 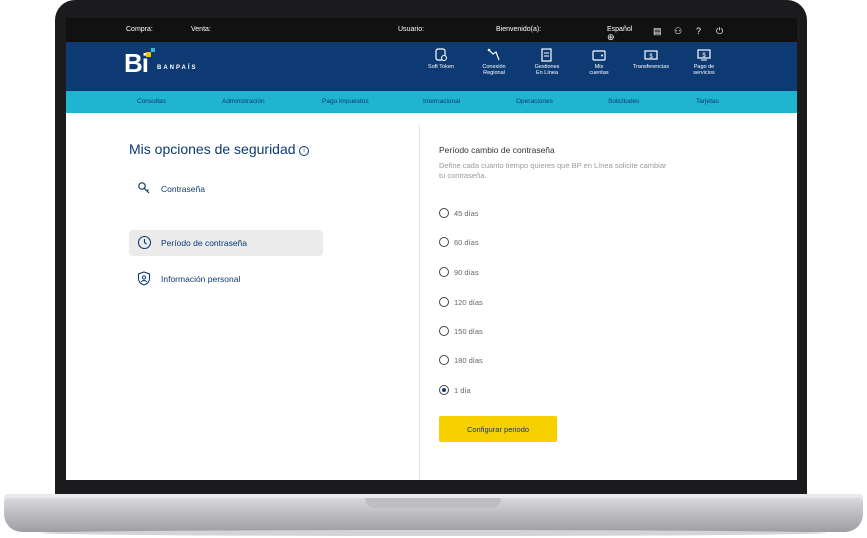 I want to click on radio-label: 150 días, so click(x=468, y=331).